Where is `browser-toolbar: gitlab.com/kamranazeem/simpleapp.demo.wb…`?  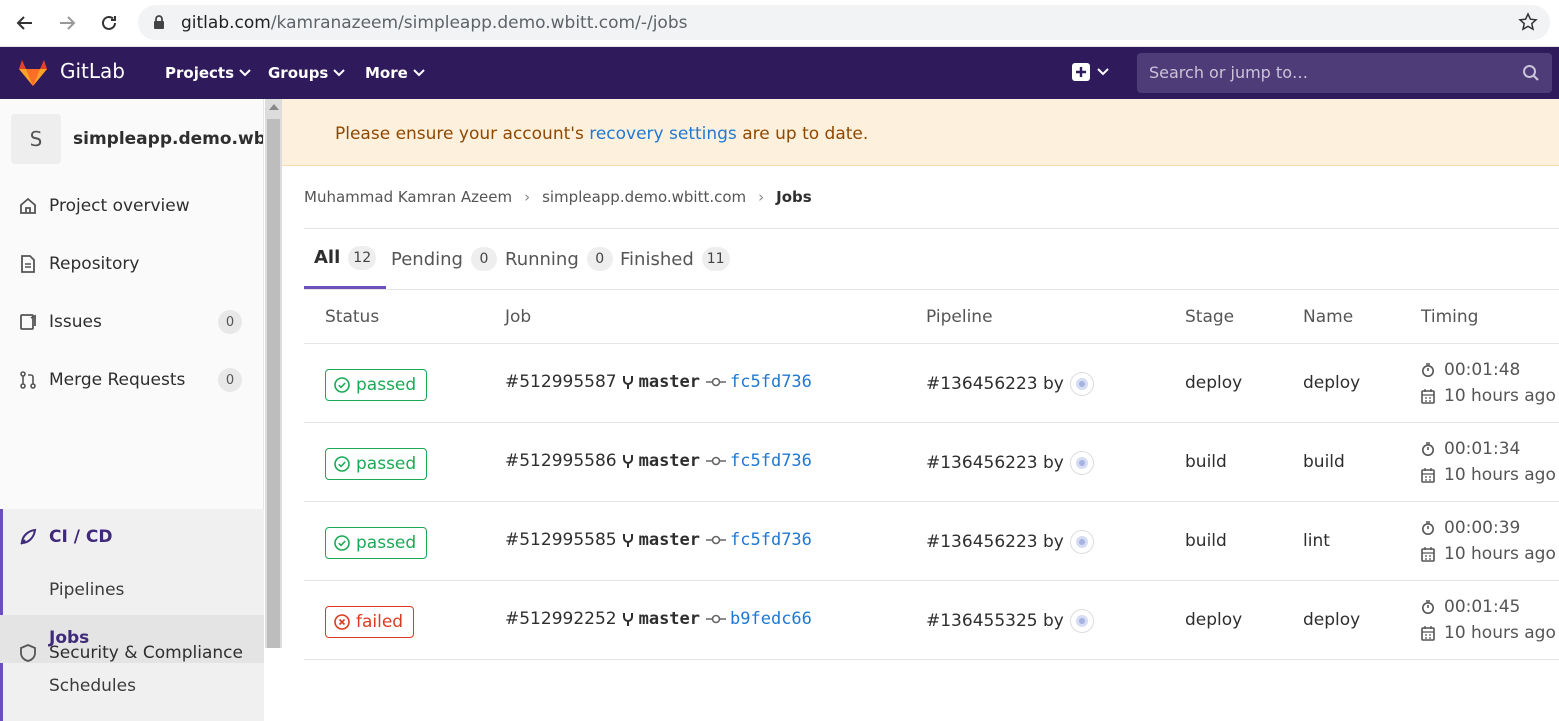
browser-toolbar: gitlab.com/kamranazeem/simpleapp.demo.wb… is located at coordinates (779, 23).